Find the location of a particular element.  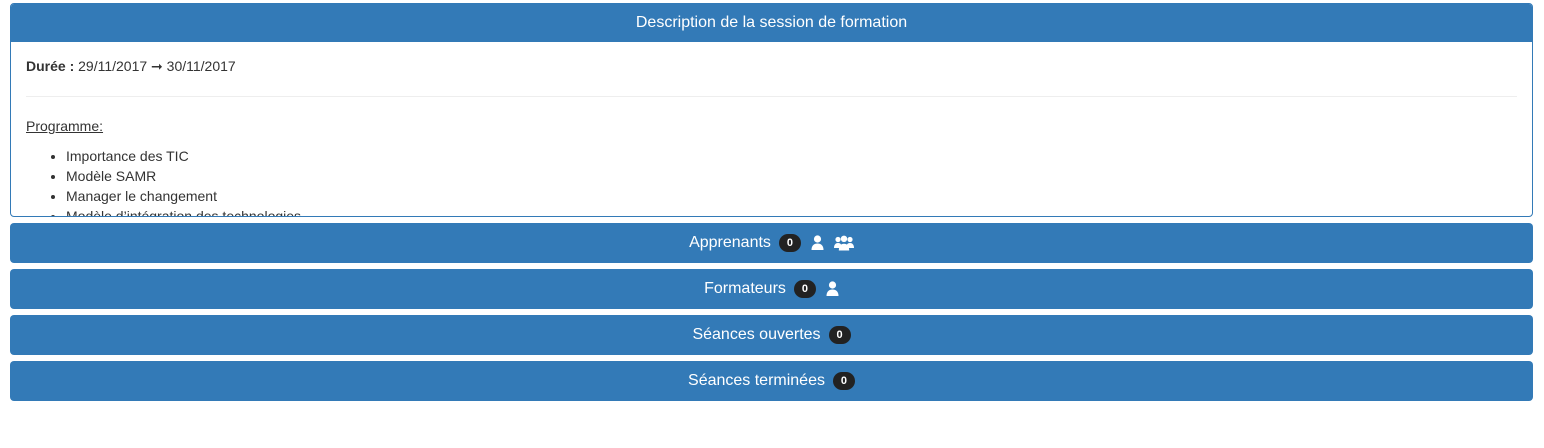

duration-line: Durée : 29/11/2017 ➞ 30/11/2017 is located at coordinates (771, 66).